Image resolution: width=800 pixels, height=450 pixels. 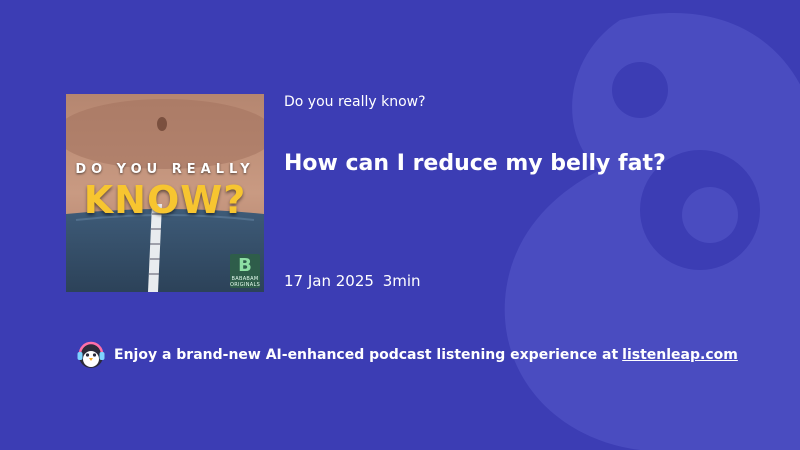 What do you see at coordinates (329, 281) in the screenshot?
I see `episode-date: 17 Jan 2025` at bounding box center [329, 281].